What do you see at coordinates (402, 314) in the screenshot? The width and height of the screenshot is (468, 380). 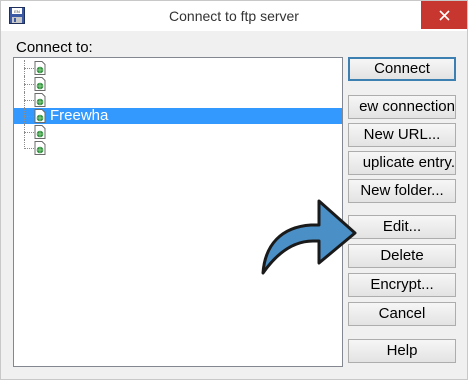 I see `cancel-button: Cancel` at bounding box center [402, 314].